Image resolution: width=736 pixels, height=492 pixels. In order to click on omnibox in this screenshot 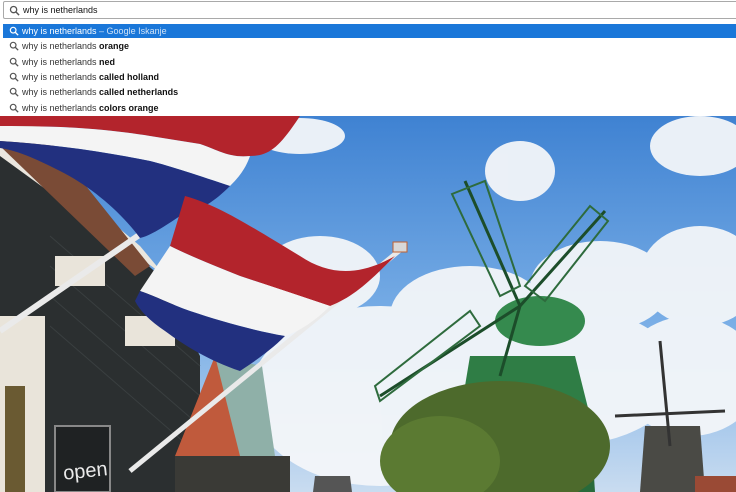, I will do `click(368, 11)`.